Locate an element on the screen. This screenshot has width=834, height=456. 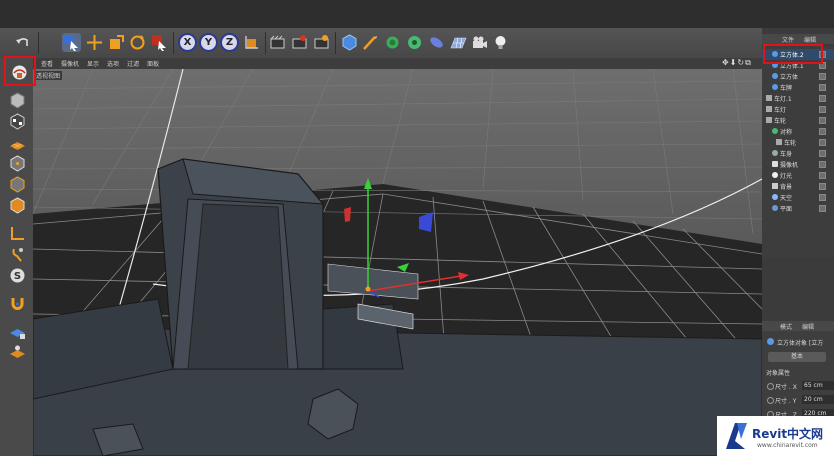
object-label: 平面 is located at coordinates (786, 209).